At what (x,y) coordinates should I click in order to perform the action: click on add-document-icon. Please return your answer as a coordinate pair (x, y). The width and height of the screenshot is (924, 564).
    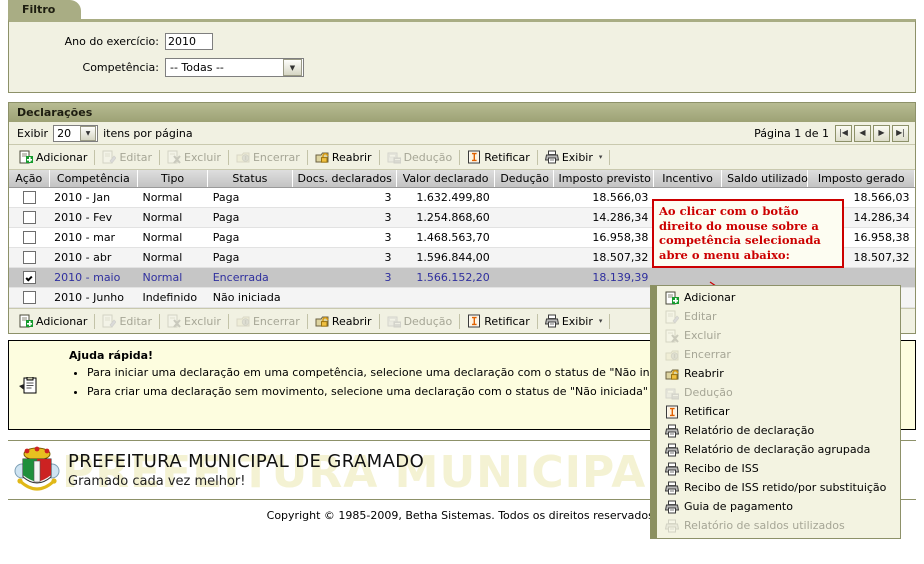
    Looking at the image, I should click on (26, 321).